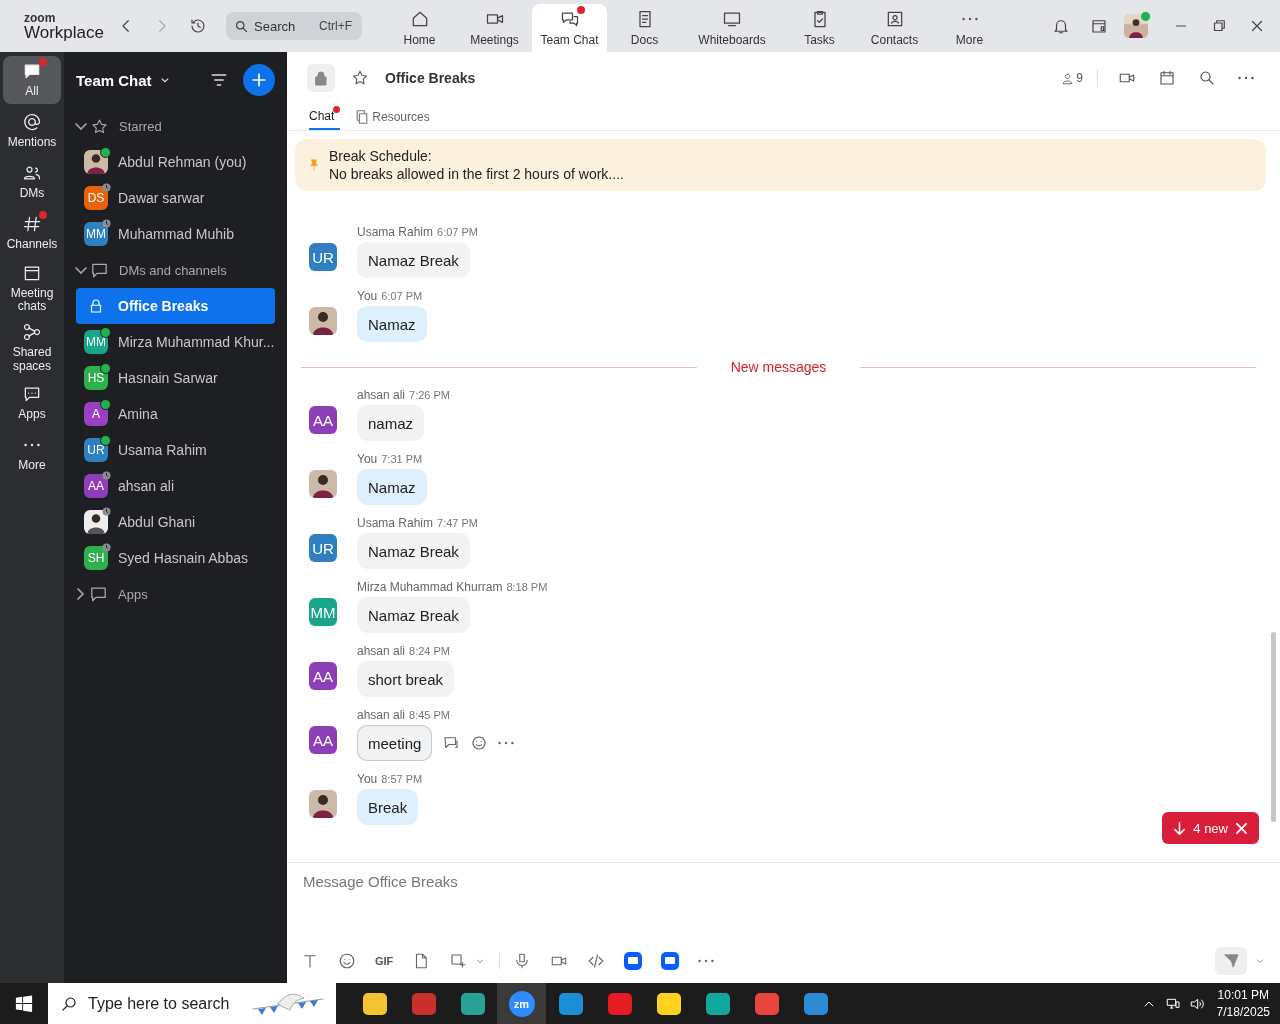 The width and height of the screenshot is (1280, 1024). I want to click on nav-tab: Docs, so click(644, 28).